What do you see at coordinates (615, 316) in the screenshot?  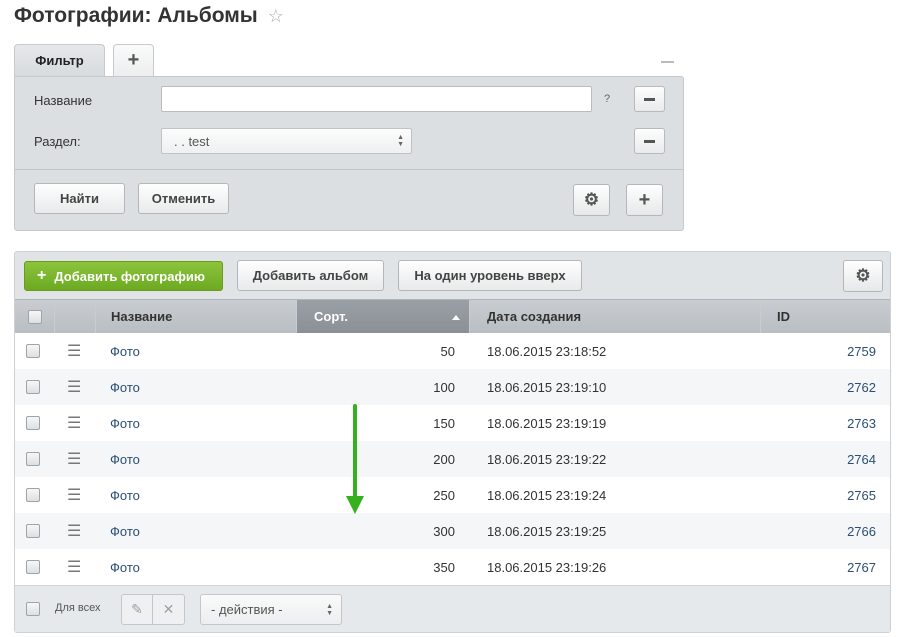 I see `column-header-date: Дата создания` at bounding box center [615, 316].